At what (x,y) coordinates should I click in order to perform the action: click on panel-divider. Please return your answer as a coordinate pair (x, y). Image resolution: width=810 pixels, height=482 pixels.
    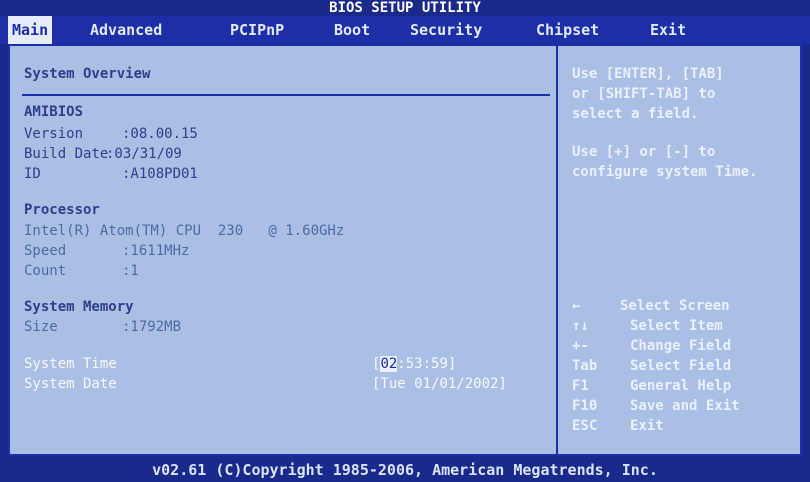
    Looking at the image, I should click on (557, 250).